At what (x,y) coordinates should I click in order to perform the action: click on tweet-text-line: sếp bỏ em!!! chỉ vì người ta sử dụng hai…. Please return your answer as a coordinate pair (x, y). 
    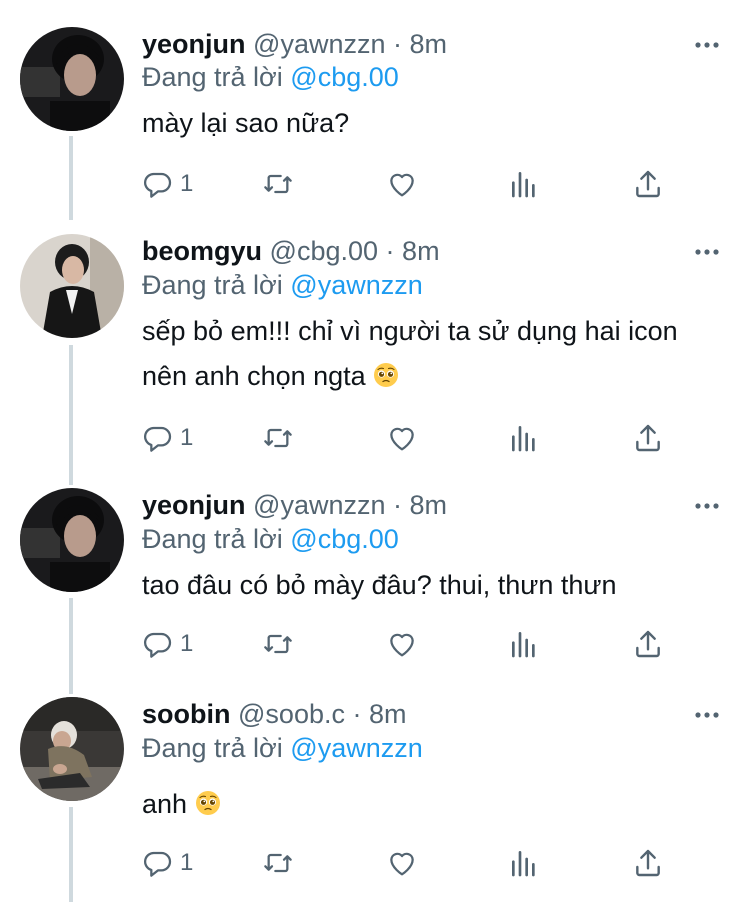
    Looking at the image, I should click on (410, 331).